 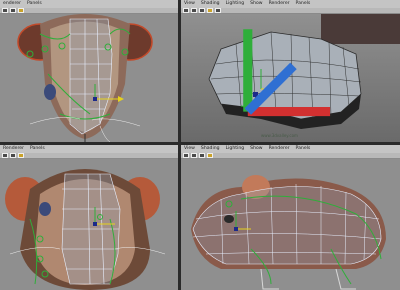 What do you see at coordinates (218, 10) in the screenshot?
I see `isolate-icon` at bounding box center [218, 10].